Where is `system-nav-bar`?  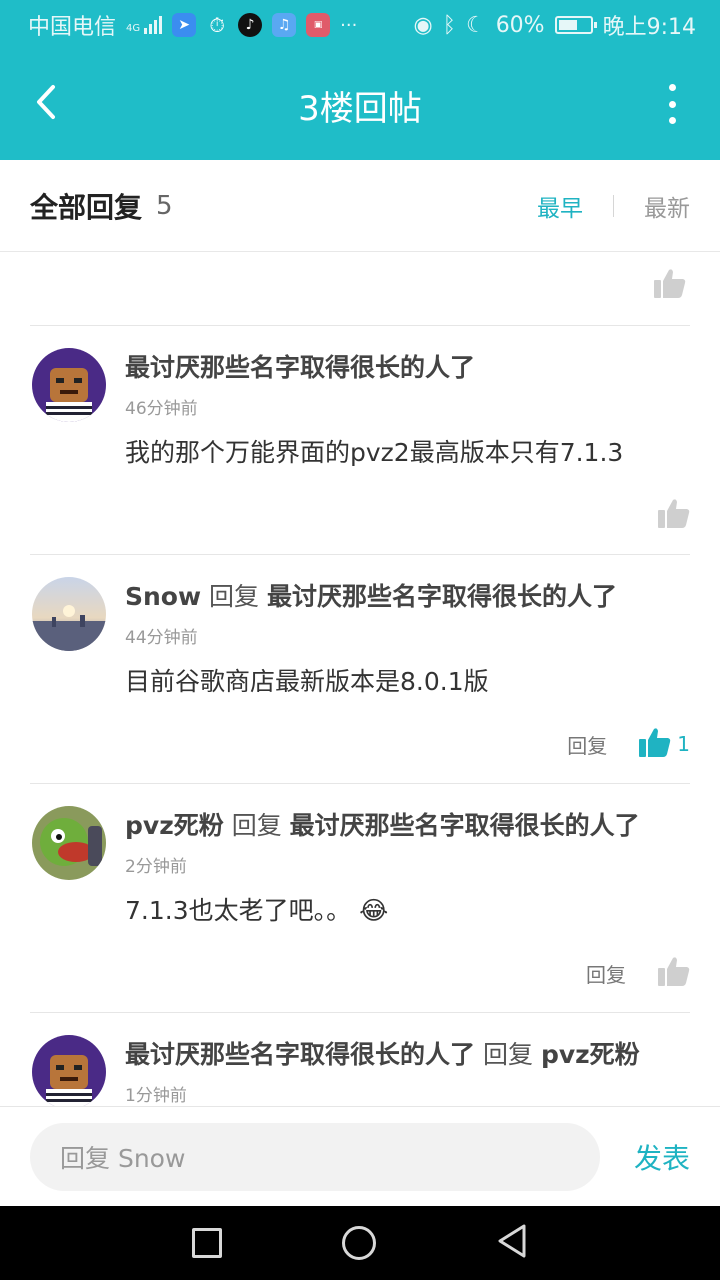 system-nav-bar is located at coordinates (360, 1243).